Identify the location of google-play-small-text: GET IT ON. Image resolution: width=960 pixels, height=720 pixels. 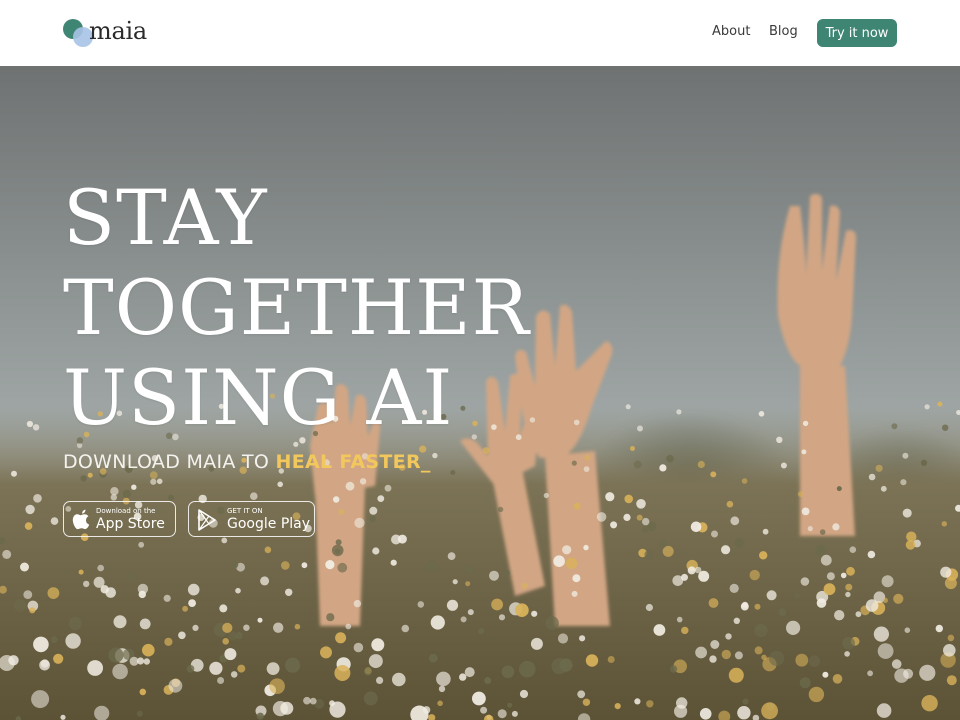
(245, 511).